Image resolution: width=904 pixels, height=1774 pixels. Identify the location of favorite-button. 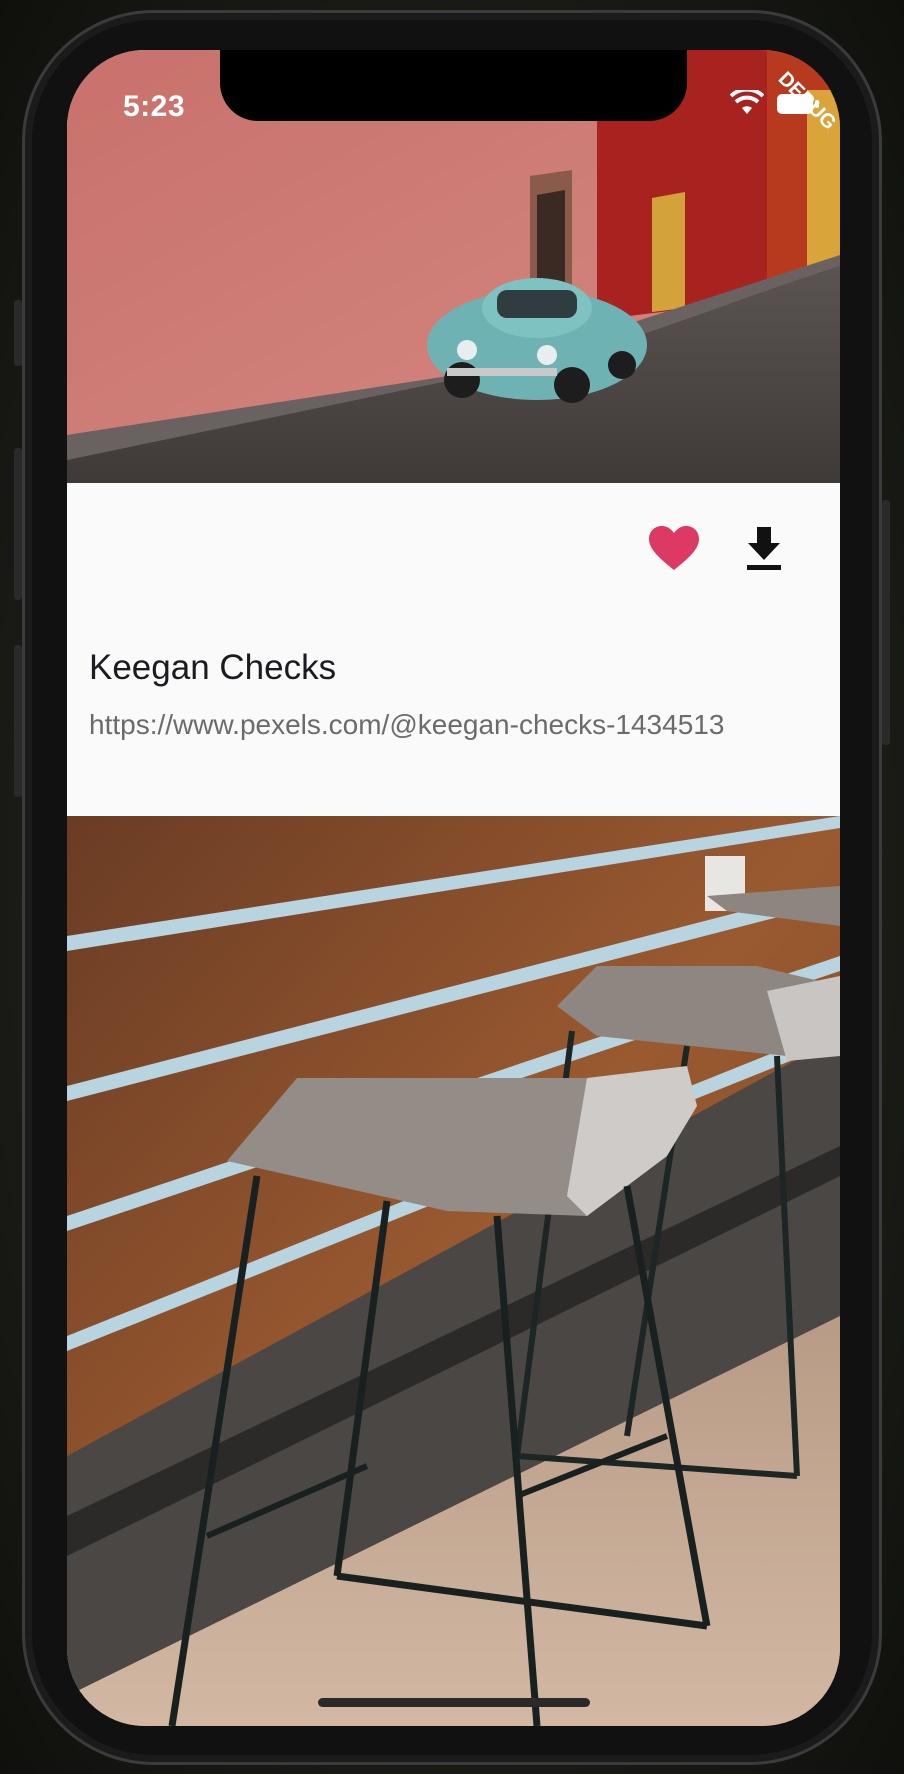
(674, 549).